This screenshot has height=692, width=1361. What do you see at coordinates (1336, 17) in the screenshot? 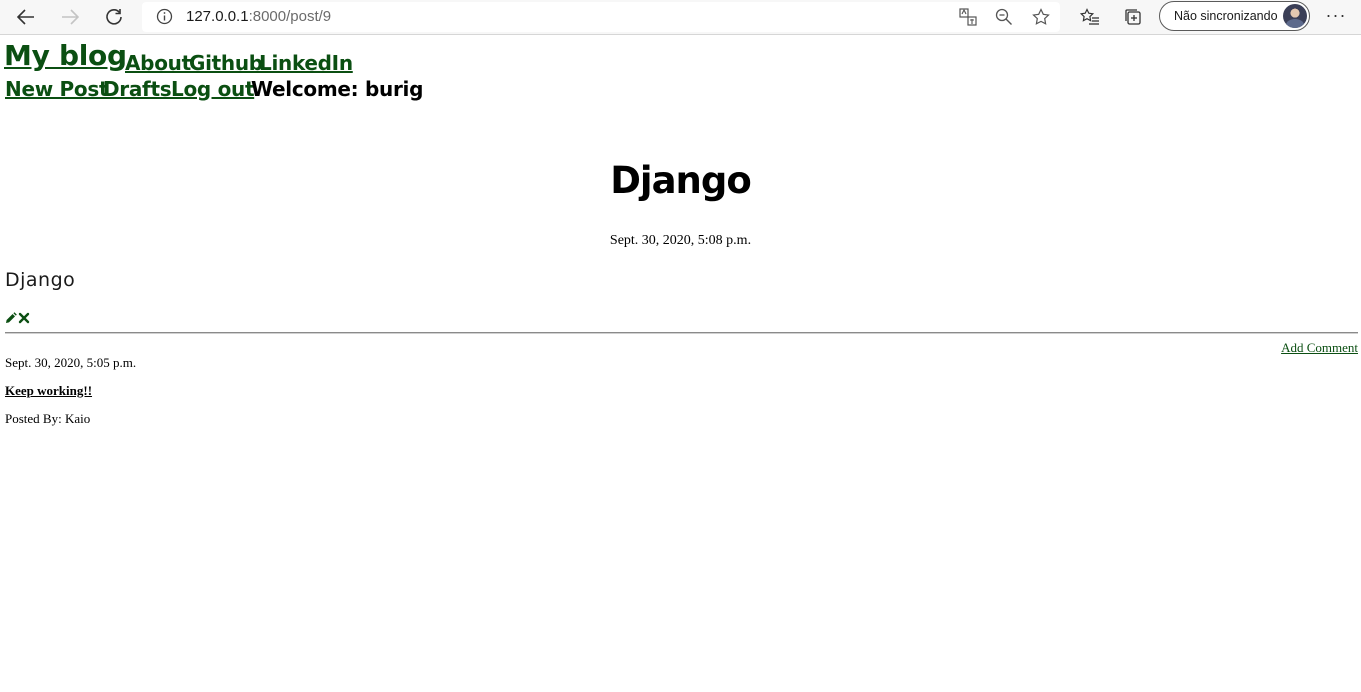
I see `more-menu-button: ···` at bounding box center [1336, 17].